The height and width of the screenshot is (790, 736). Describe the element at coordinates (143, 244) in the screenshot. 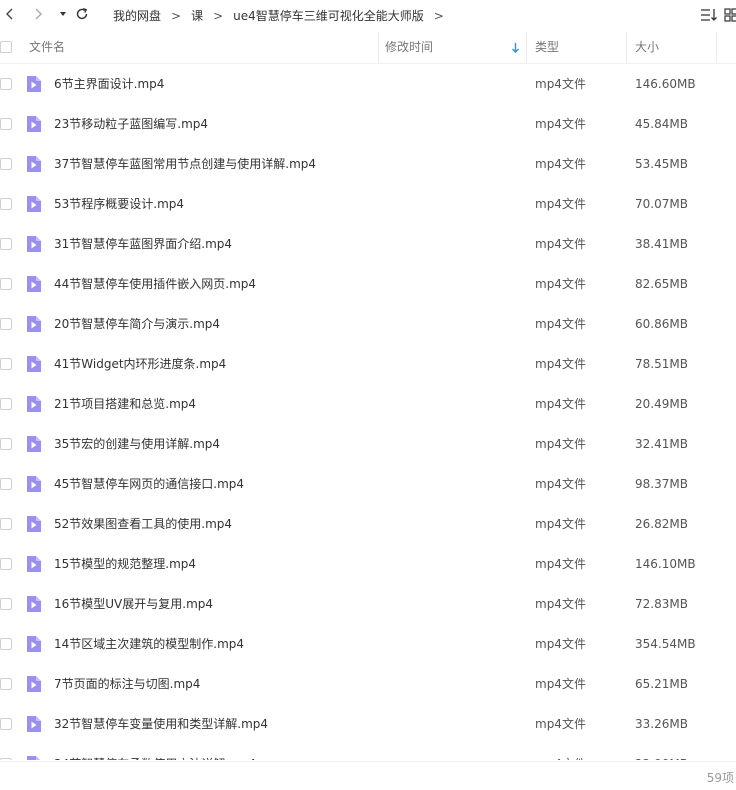

I see `file-name: 31节智慧停车蓝图界面介绍.mp4` at that location.